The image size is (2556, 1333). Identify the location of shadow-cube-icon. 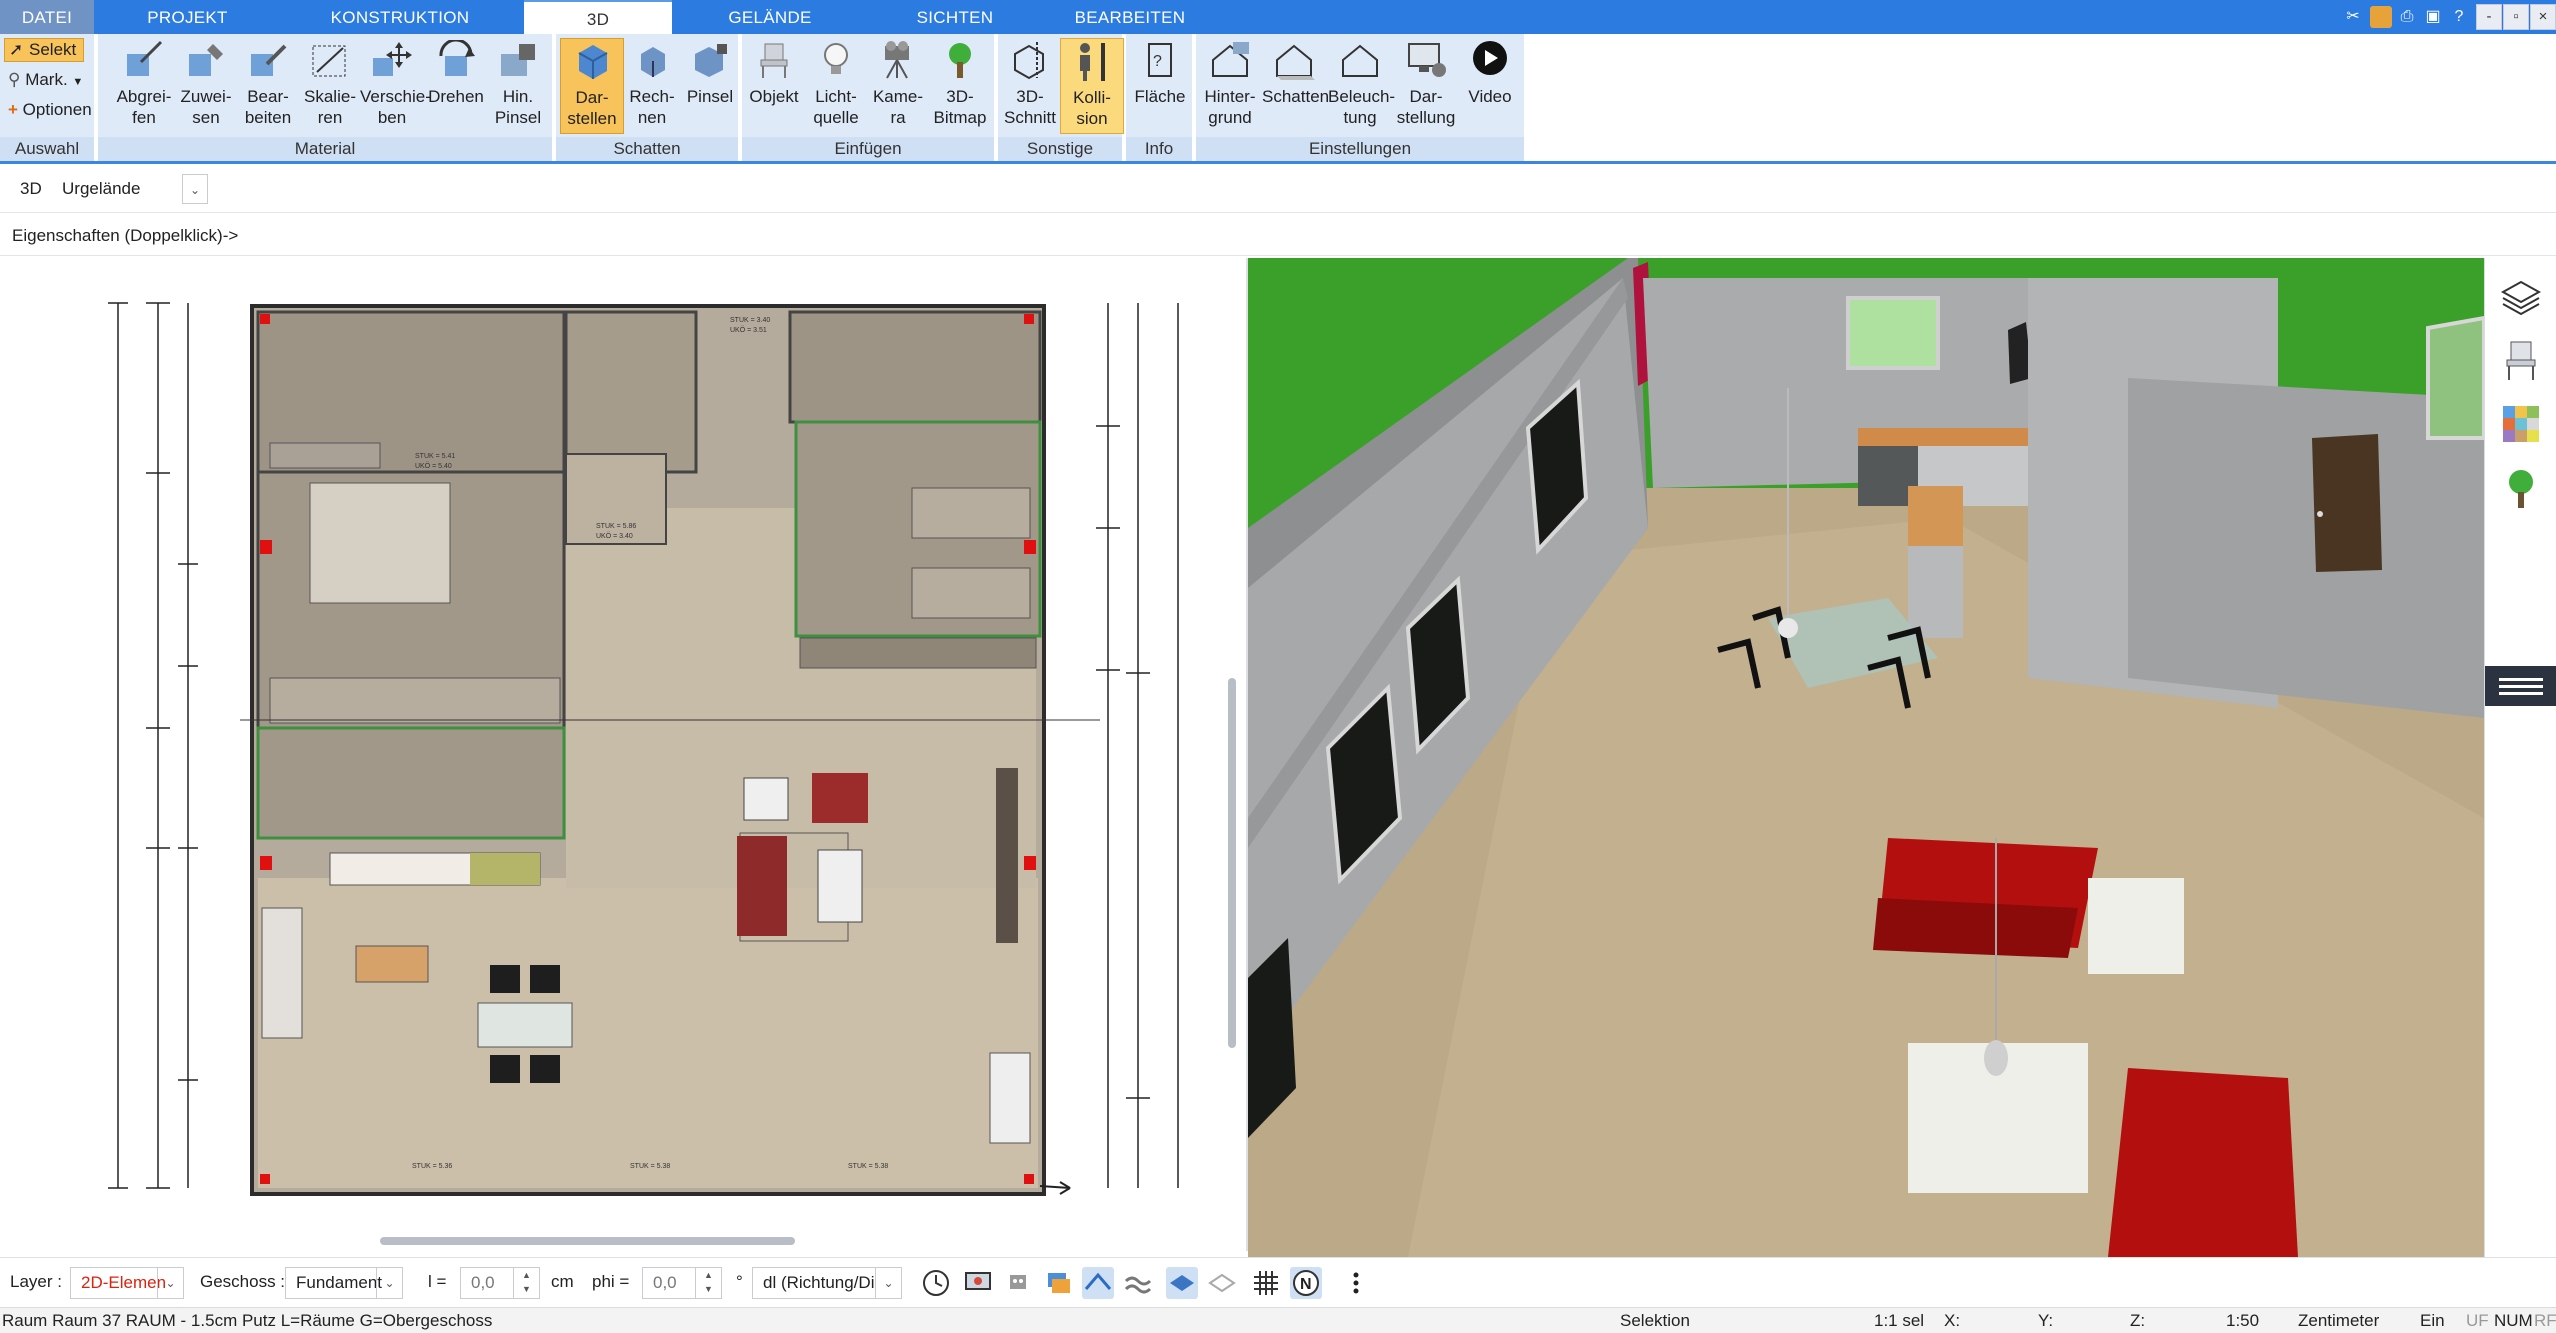
(593, 62).